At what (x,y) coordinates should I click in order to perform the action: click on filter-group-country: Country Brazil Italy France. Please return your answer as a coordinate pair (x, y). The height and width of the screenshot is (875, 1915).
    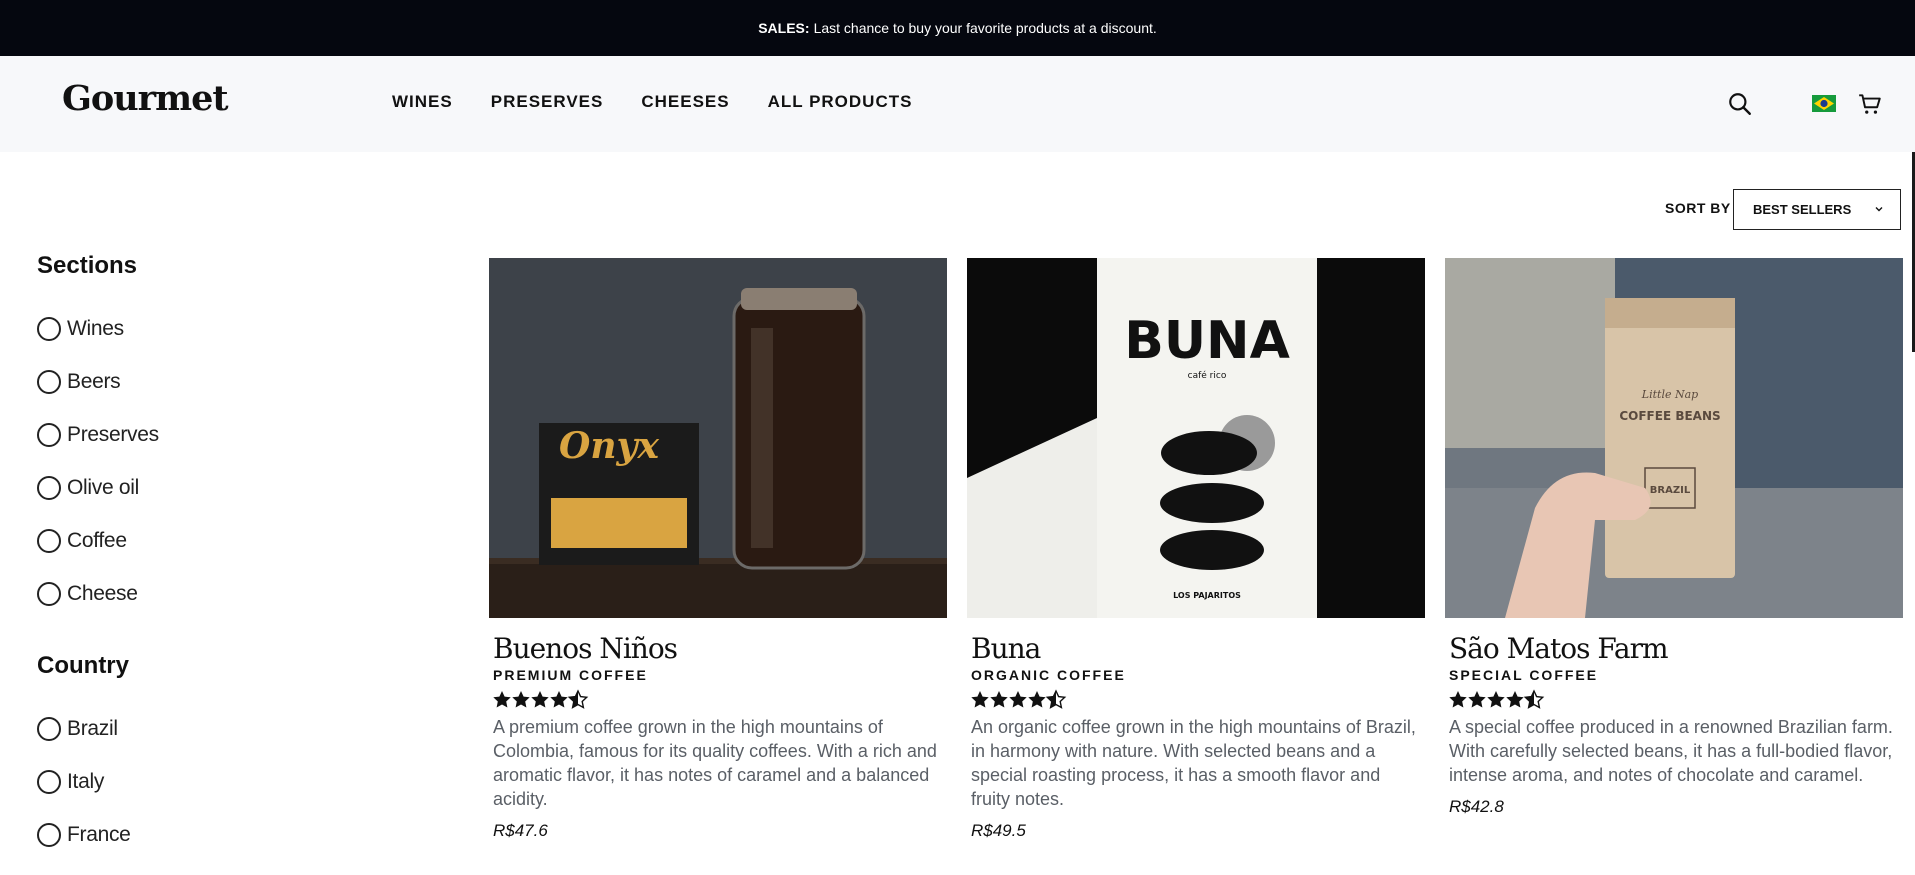
    Looking at the image, I should click on (98, 756).